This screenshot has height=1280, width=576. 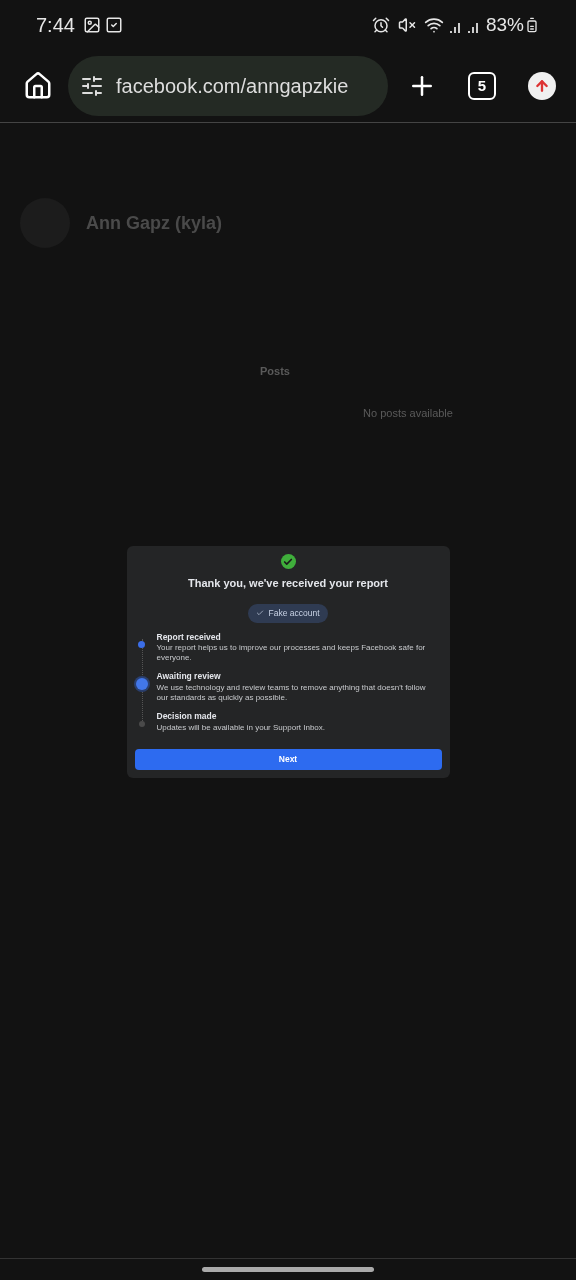 I want to click on profile-name: Ann Gapz (kyla), so click(x=154, y=223).